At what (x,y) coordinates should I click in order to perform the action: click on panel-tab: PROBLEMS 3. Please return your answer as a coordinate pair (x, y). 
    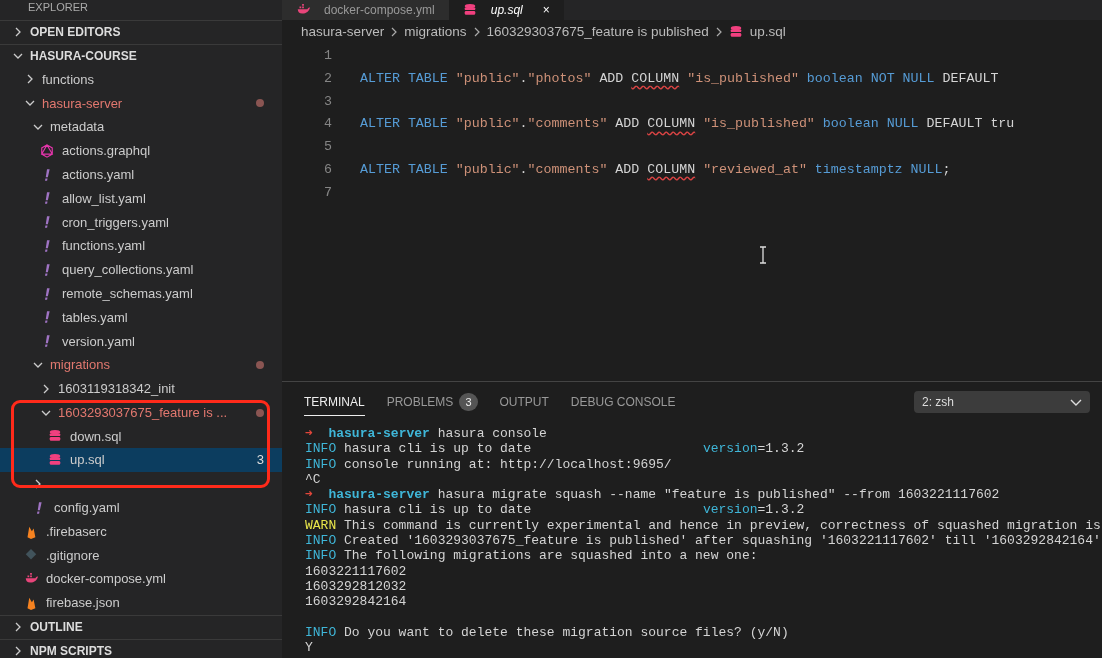
    Looking at the image, I should click on (432, 402).